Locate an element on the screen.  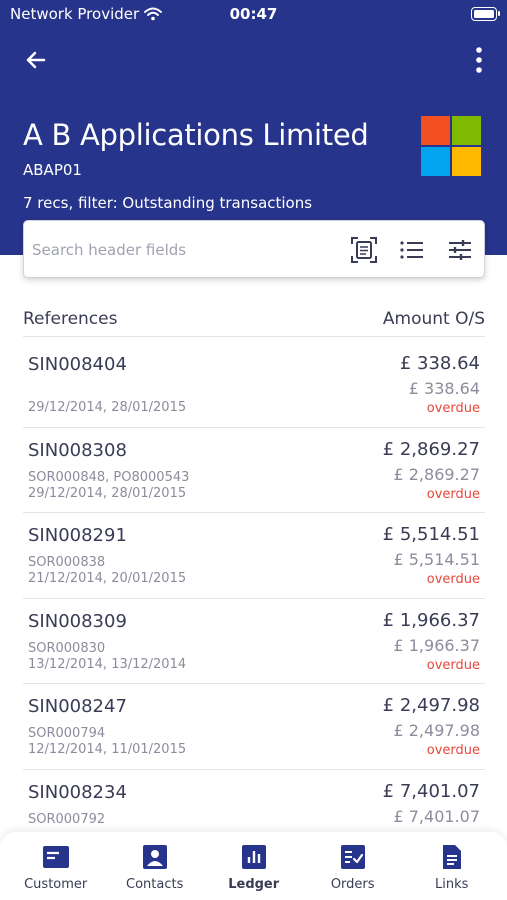
company-name: A B Applications Limited is located at coordinates (196, 135).